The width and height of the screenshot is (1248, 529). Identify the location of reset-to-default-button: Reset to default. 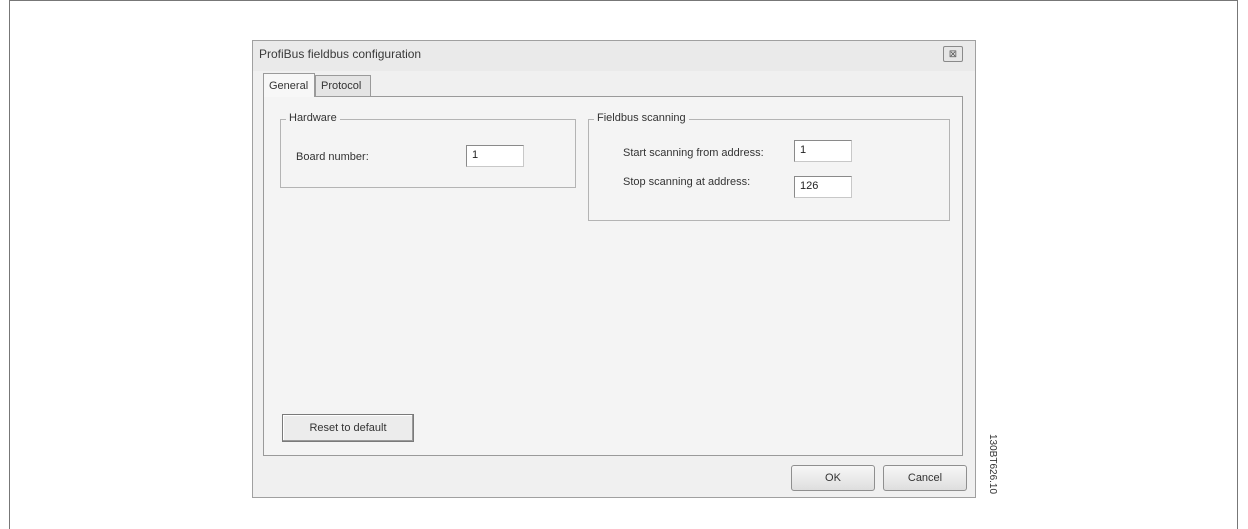
(348, 428).